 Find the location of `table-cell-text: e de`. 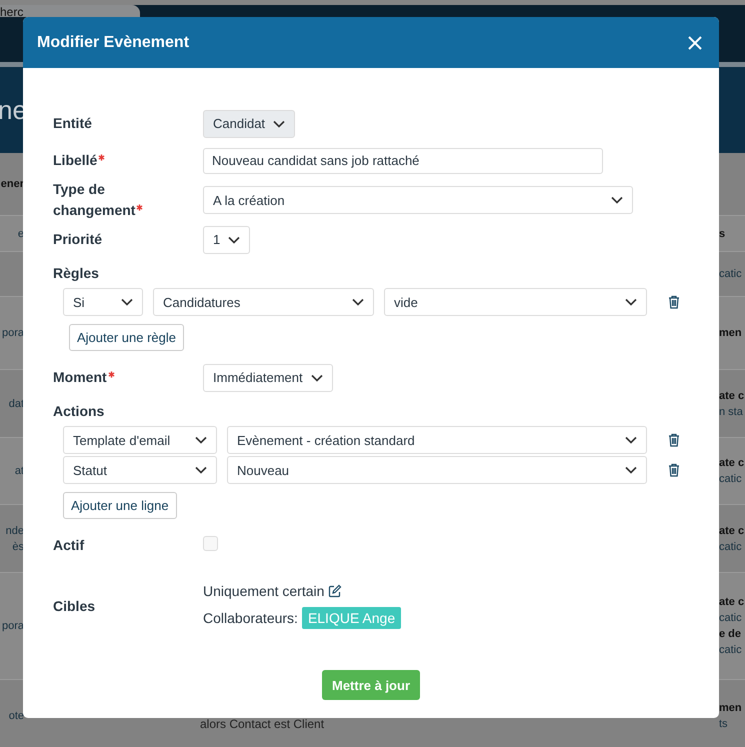

table-cell-text: e de is located at coordinates (730, 634).